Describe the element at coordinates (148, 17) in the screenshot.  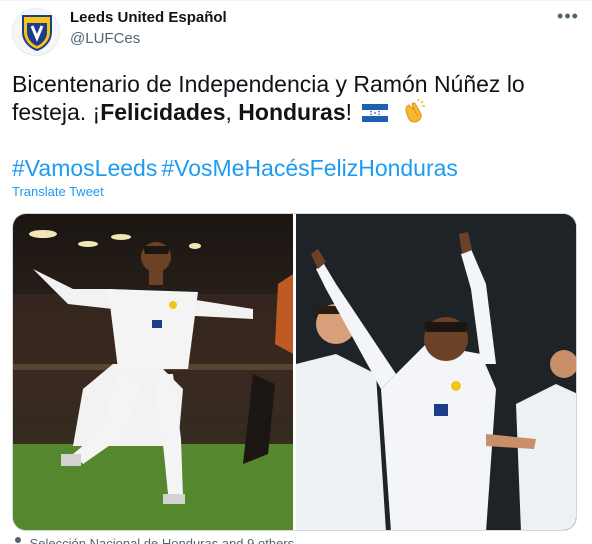
I see `author-display-name: Leeds United Español` at that location.